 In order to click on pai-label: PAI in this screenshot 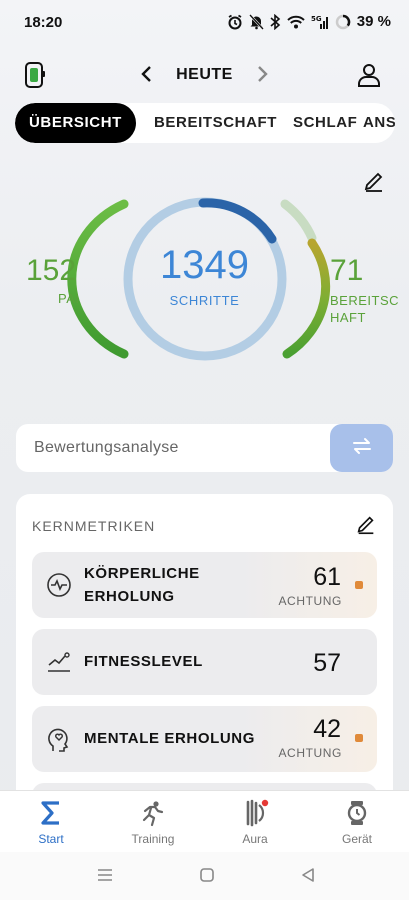, I will do `click(69, 298)`.